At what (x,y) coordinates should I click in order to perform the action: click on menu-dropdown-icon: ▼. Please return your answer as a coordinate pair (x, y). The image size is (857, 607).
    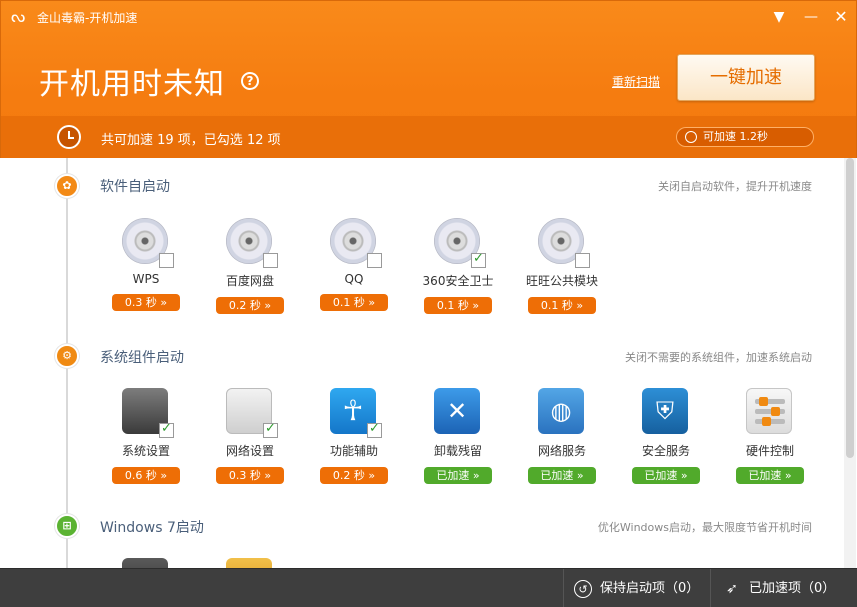
    Looking at the image, I should click on (779, 17).